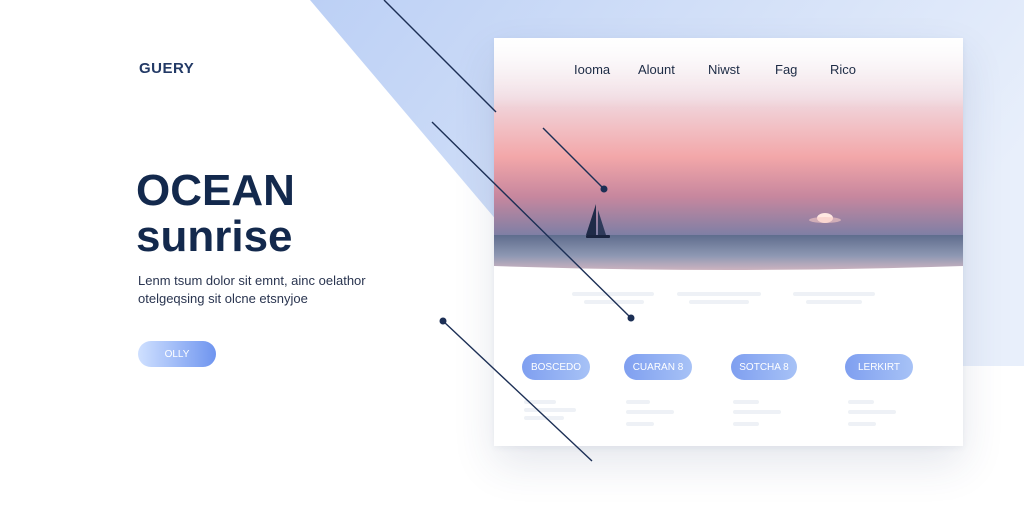 The image size is (1024, 510). Describe the element at coordinates (592, 69) in the screenshot. I see `nav-item-1: Iooma` at that location.